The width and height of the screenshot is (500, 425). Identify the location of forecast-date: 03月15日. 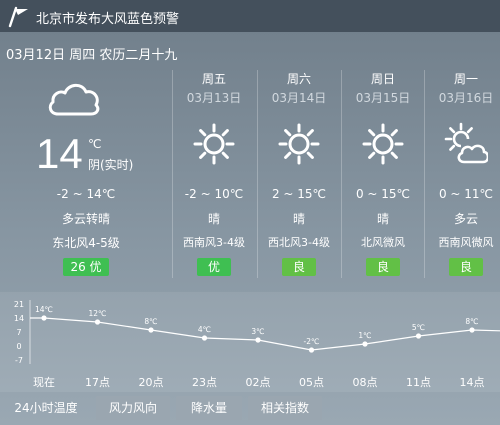
(383, 98).